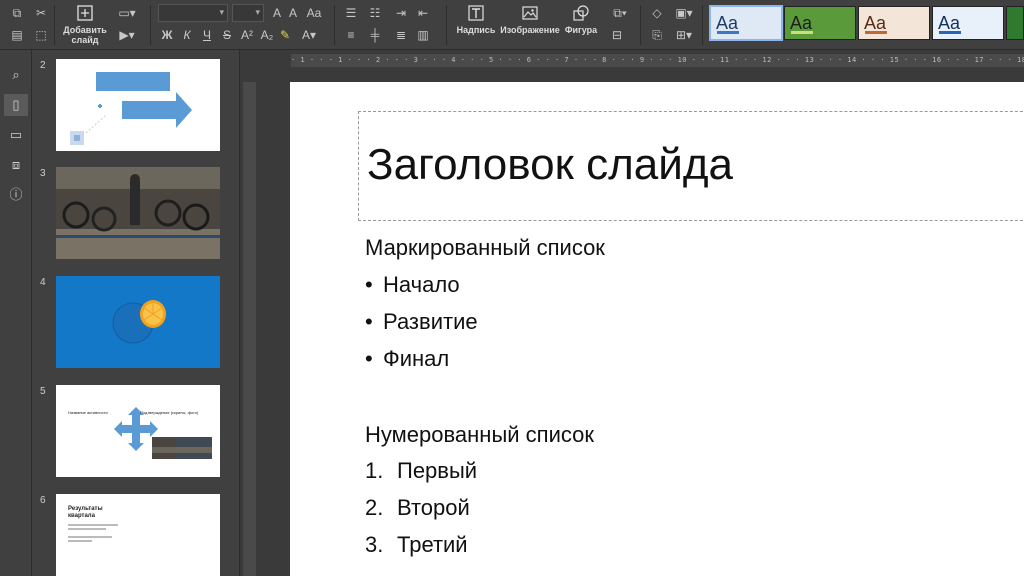  I want to click on decrease-font-icon: A, so click(293, 13).